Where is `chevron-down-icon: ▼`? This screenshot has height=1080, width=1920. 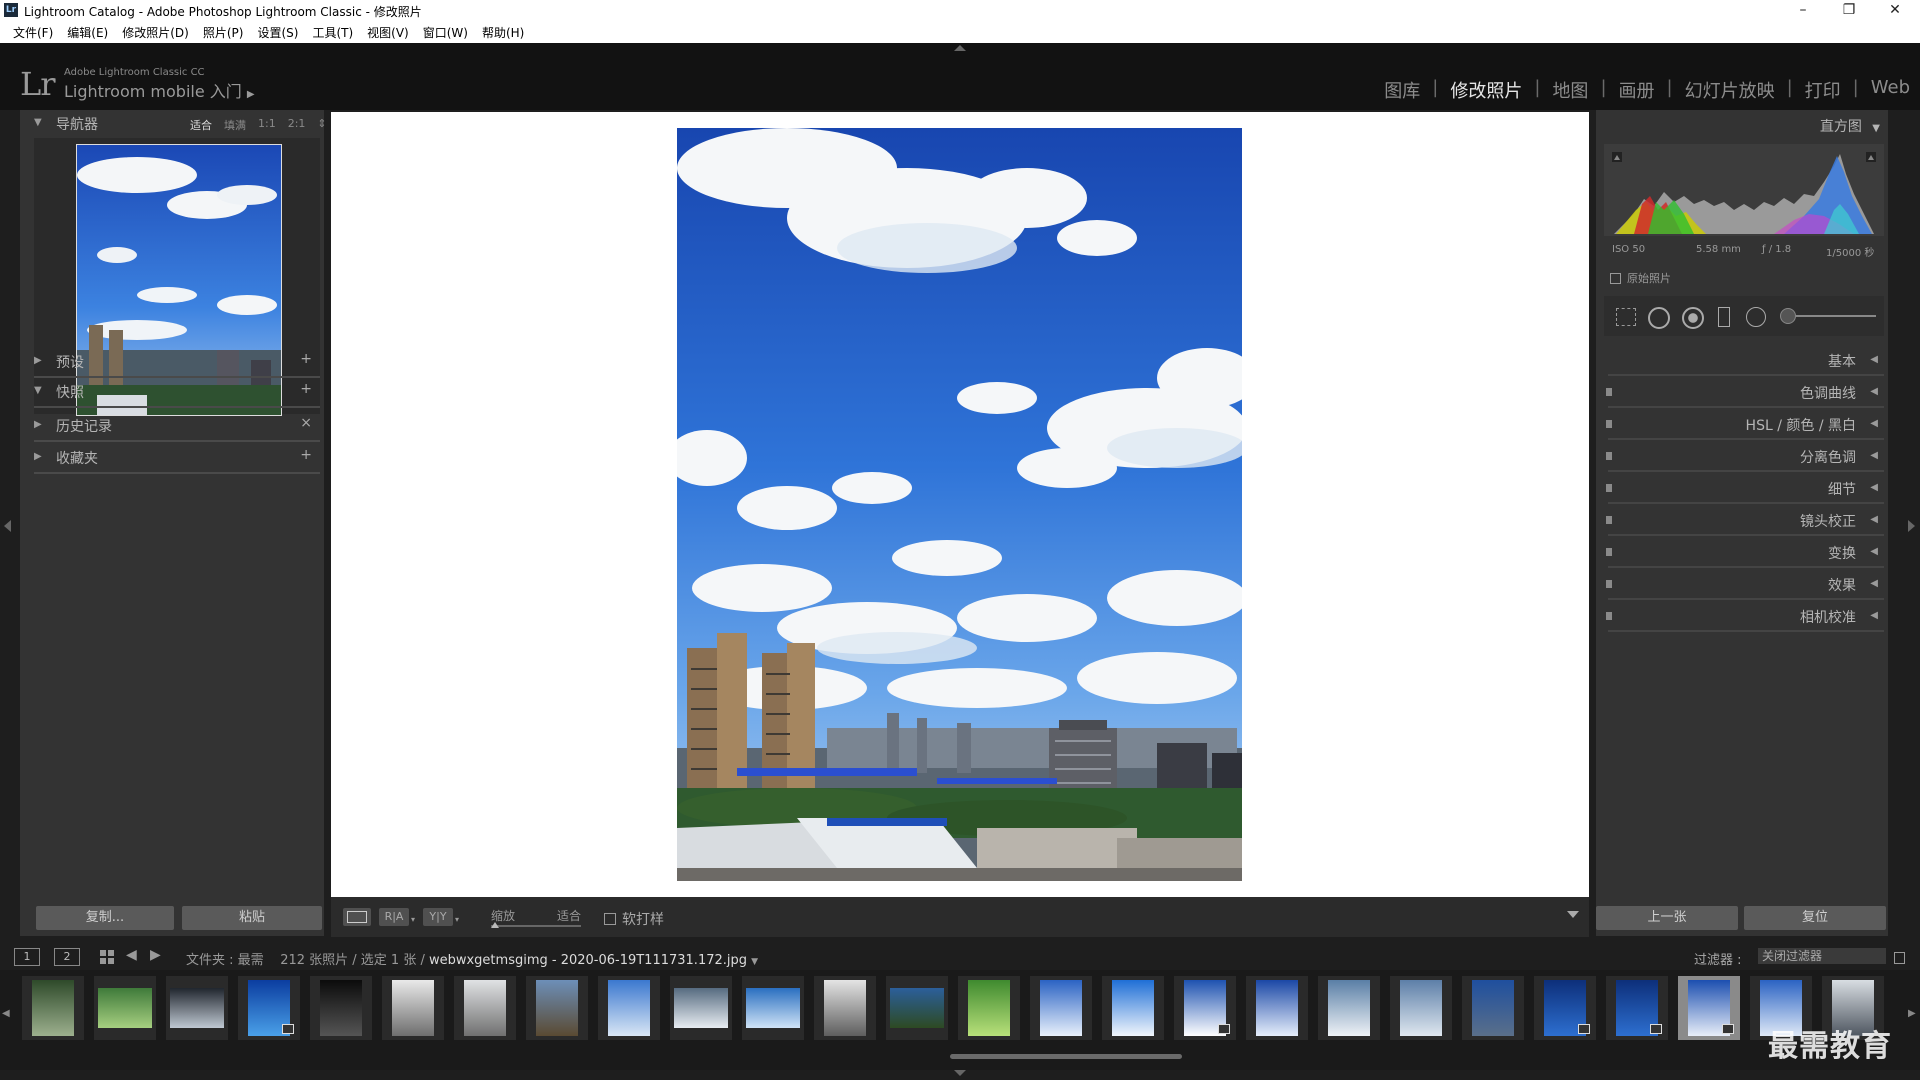
chevron-down-icon: ▼ is located at coordinates (754, 962).